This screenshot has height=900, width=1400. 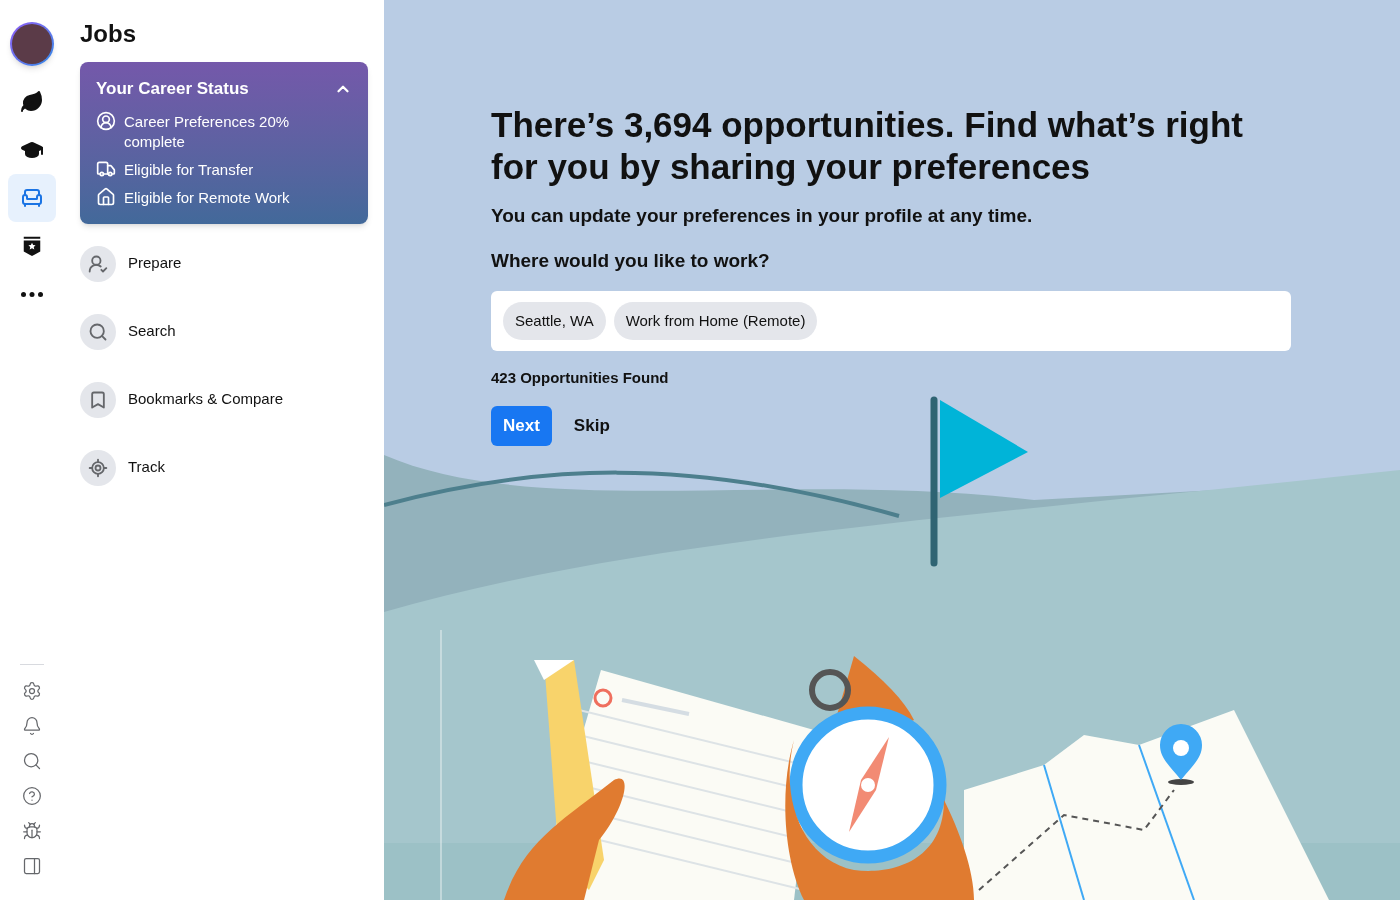 I want to click on subheading: You can update your preferences in your profile at any time., so click(x=762, y=216).